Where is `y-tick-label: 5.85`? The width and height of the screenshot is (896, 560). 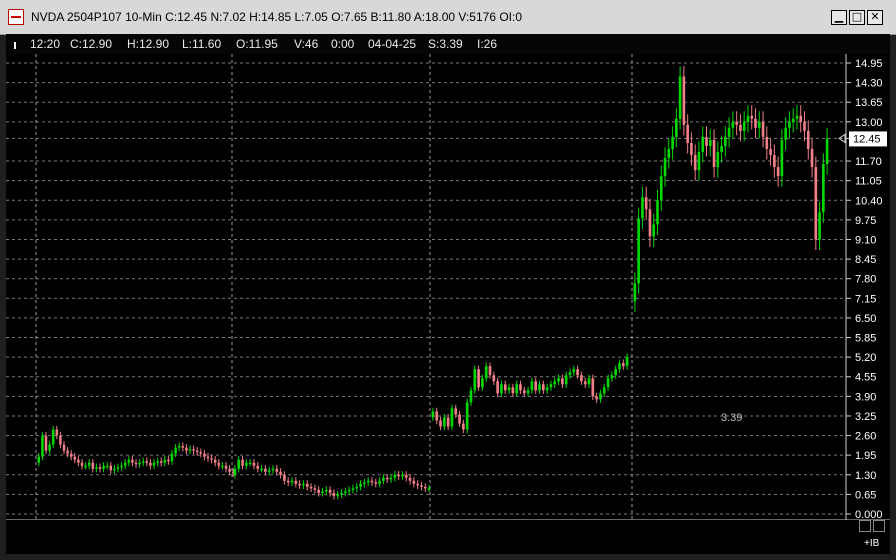
y-tick-label: 5.85 is located at coordinates (865, 339).